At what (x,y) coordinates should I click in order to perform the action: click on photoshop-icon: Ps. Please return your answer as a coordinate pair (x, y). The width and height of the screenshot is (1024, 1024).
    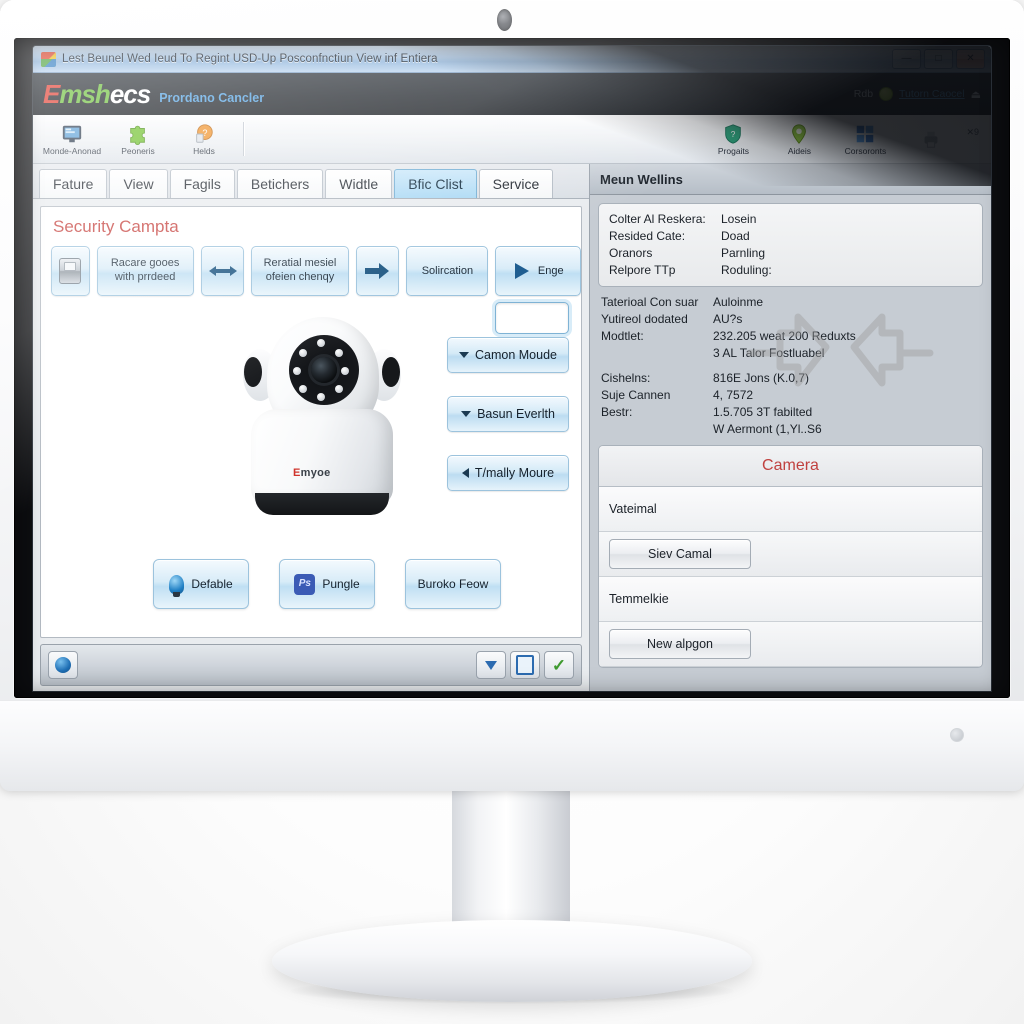
    Looking at the image, I should click on (305, 584).